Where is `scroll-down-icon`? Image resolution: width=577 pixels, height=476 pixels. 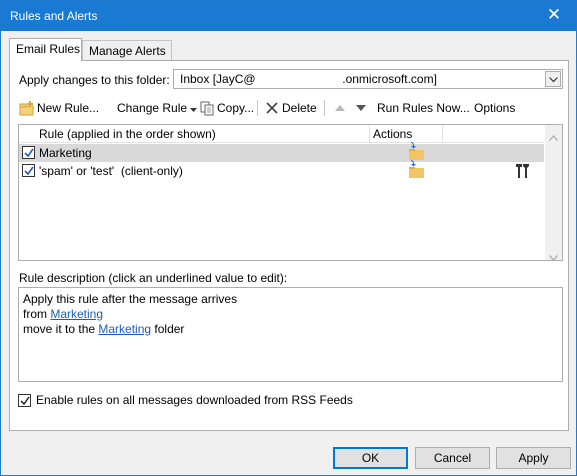 scroll-down-icon is located at coordinates (553, 255).